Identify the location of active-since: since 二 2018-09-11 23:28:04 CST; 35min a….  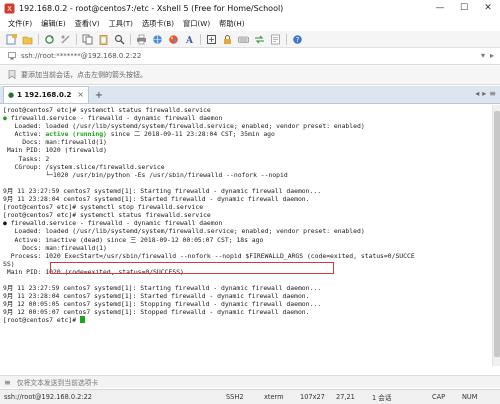
(190, 134).